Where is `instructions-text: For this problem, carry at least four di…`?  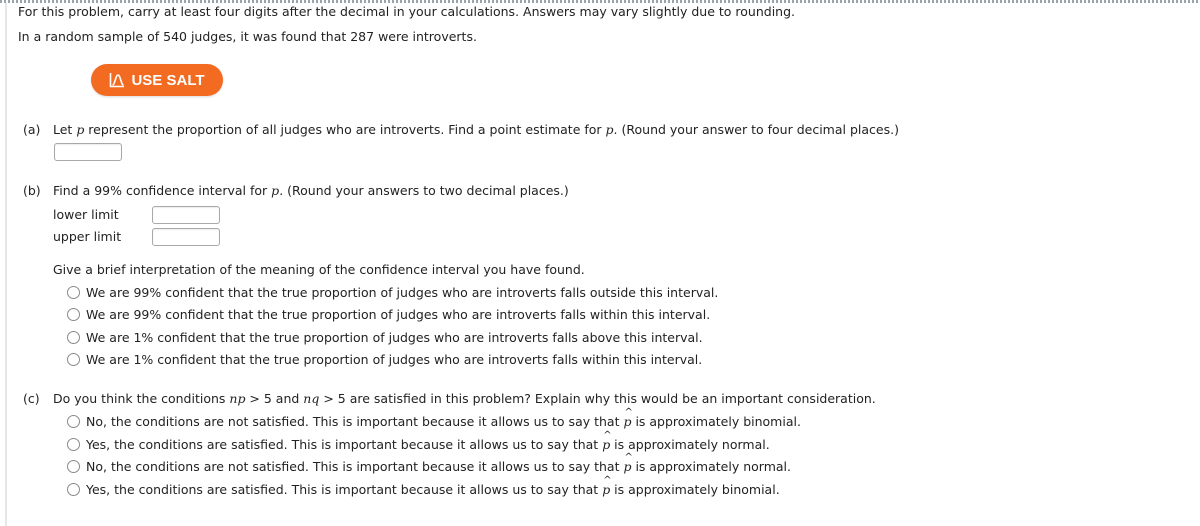 instructions-text: For this problem, carry at least four di… is located at coordinates (407, 11).